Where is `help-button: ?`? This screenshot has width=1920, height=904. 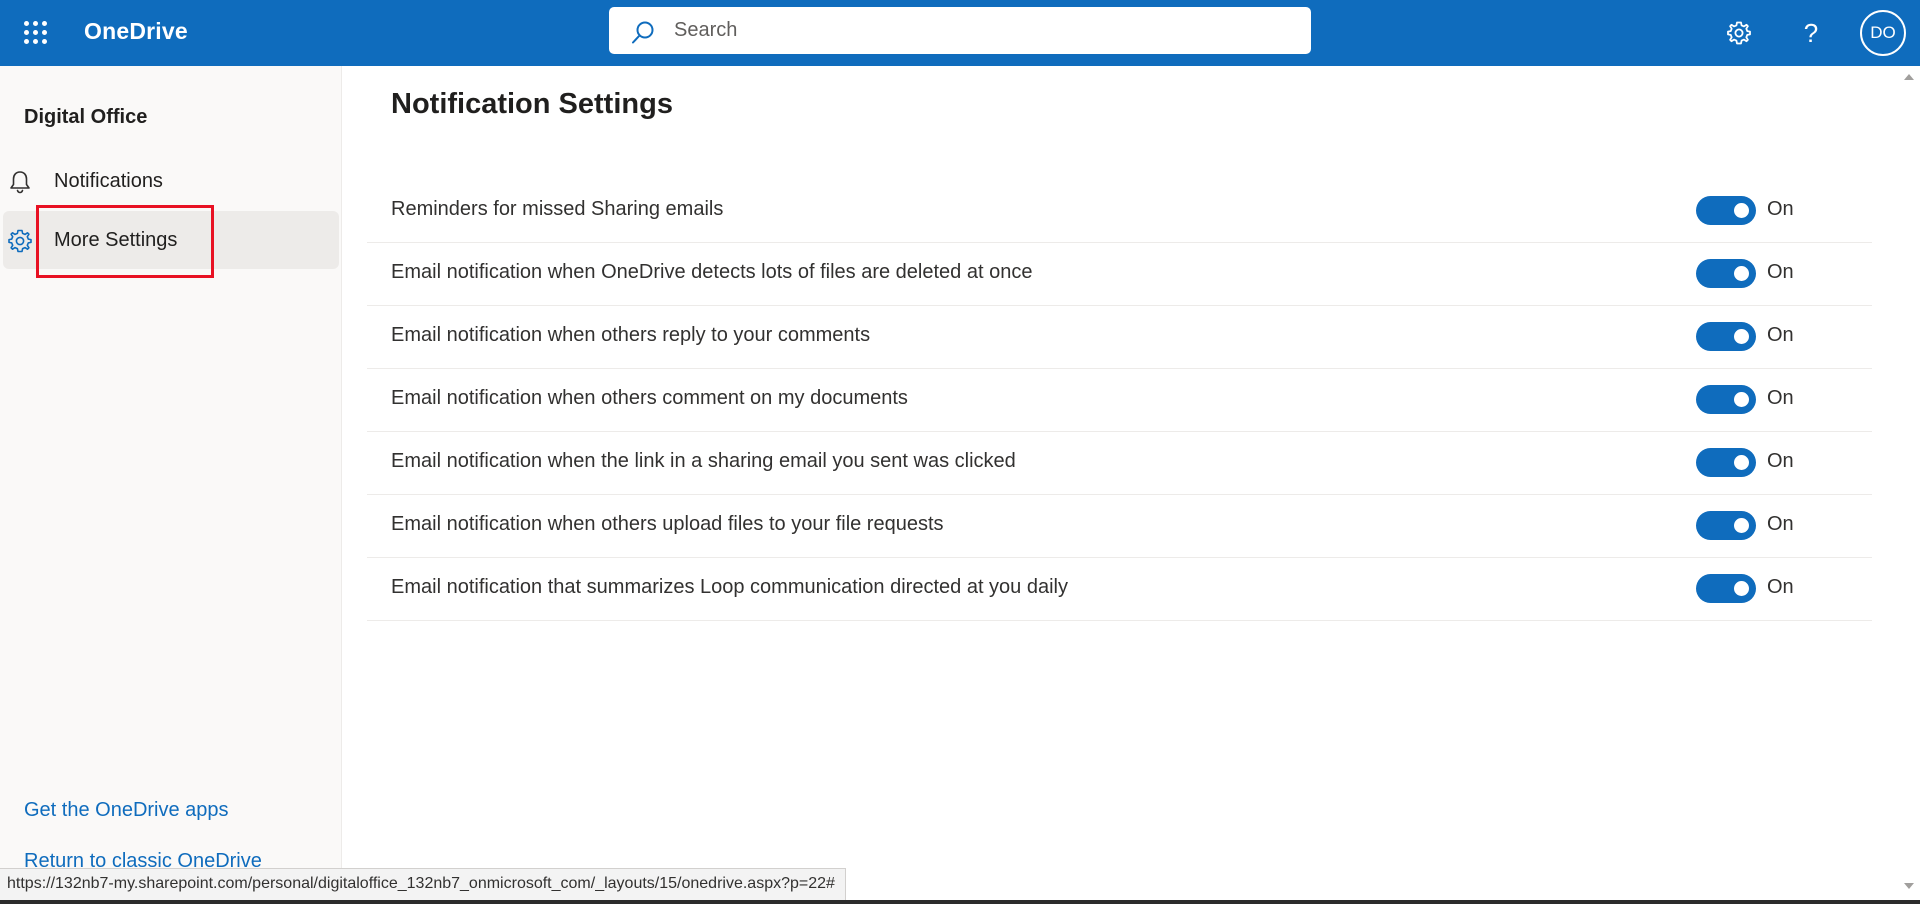 help-button: ? is located at coordinates (1811, 33).